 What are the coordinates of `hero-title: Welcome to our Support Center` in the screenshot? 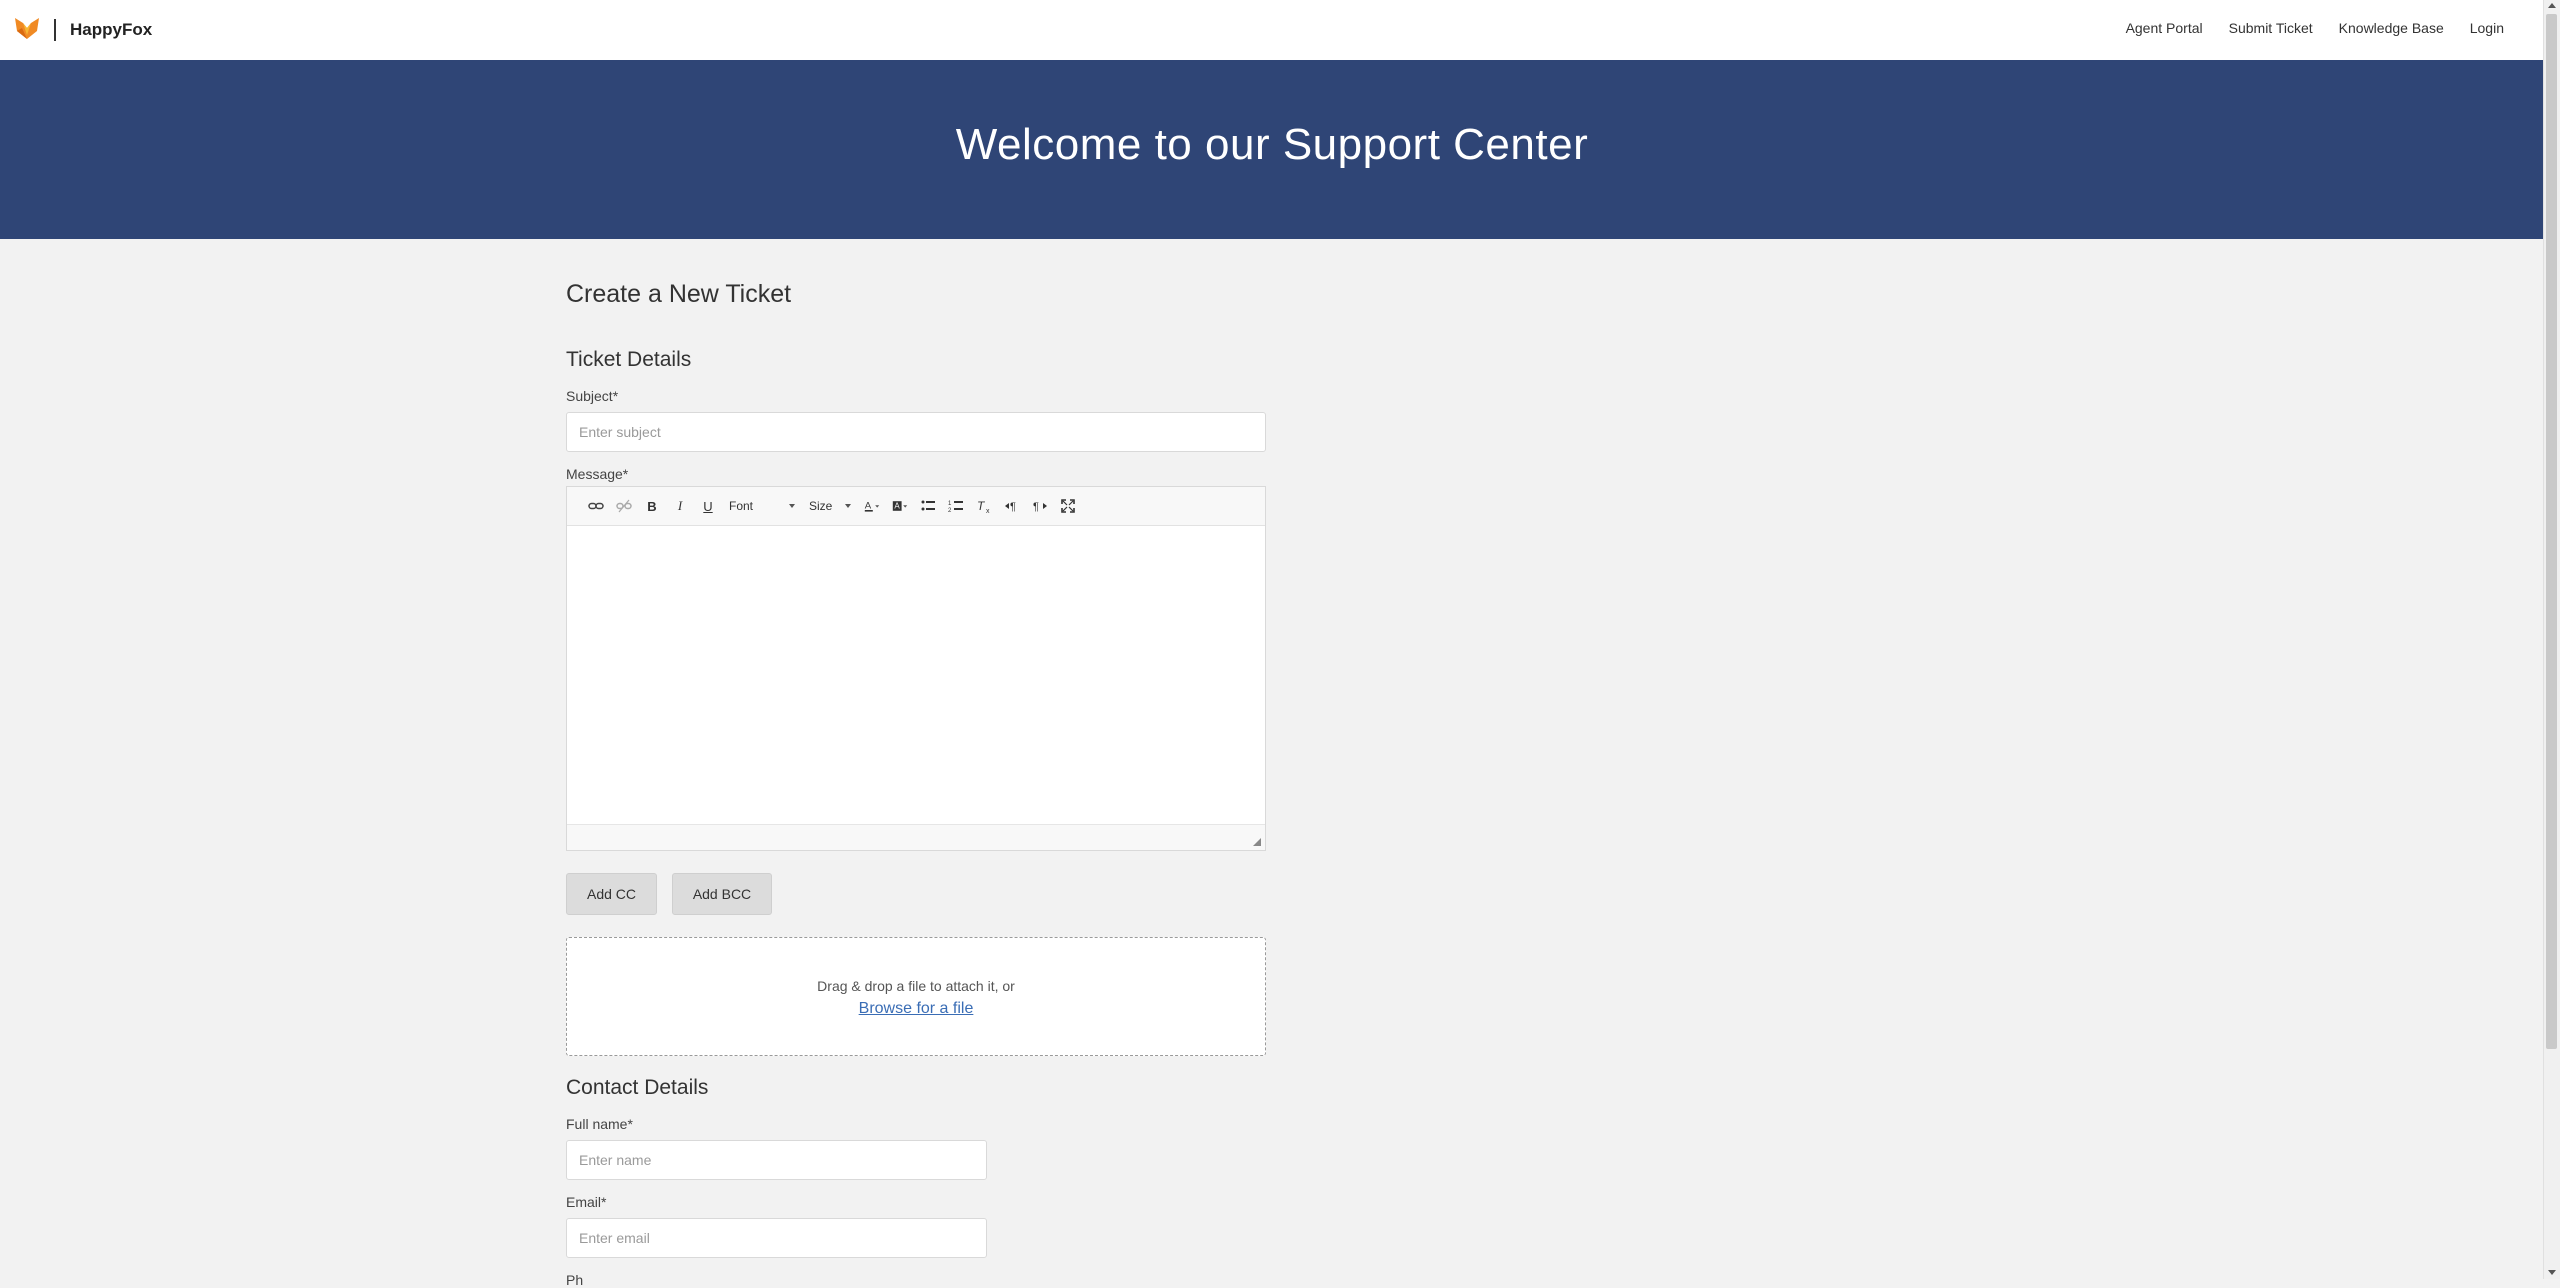 It's located at (1272, 144).